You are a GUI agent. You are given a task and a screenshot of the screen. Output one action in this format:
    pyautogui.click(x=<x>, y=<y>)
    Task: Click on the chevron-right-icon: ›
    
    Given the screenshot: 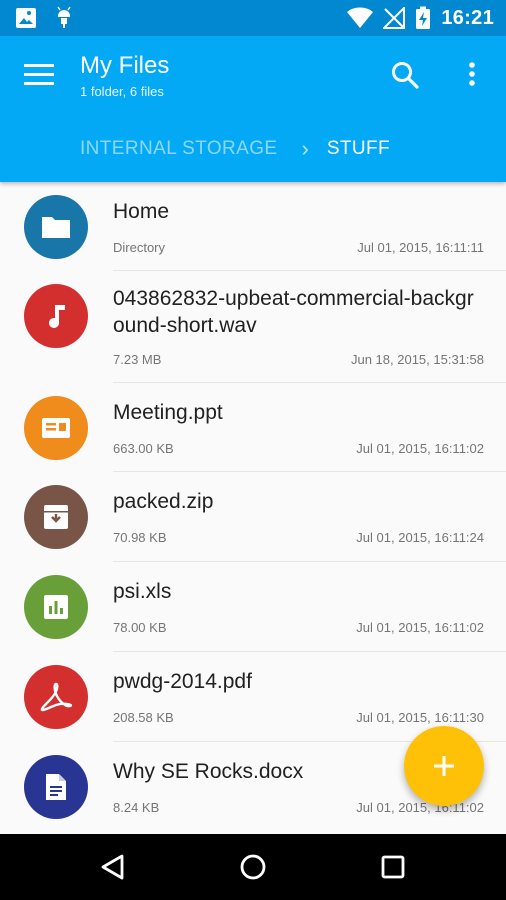 What is the action you would take?
    pyautogui.click(x=305, y=148)
    